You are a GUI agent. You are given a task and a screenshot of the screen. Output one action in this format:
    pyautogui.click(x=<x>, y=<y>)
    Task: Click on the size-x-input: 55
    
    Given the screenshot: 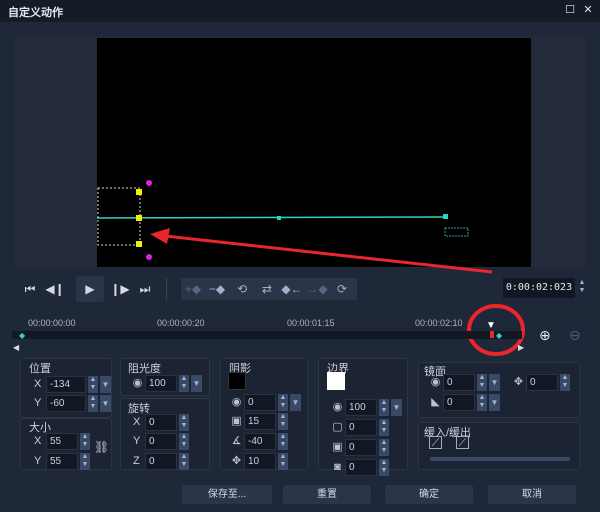 What is the action you would take?
    pyautogui.click(x=62, y=441)
    